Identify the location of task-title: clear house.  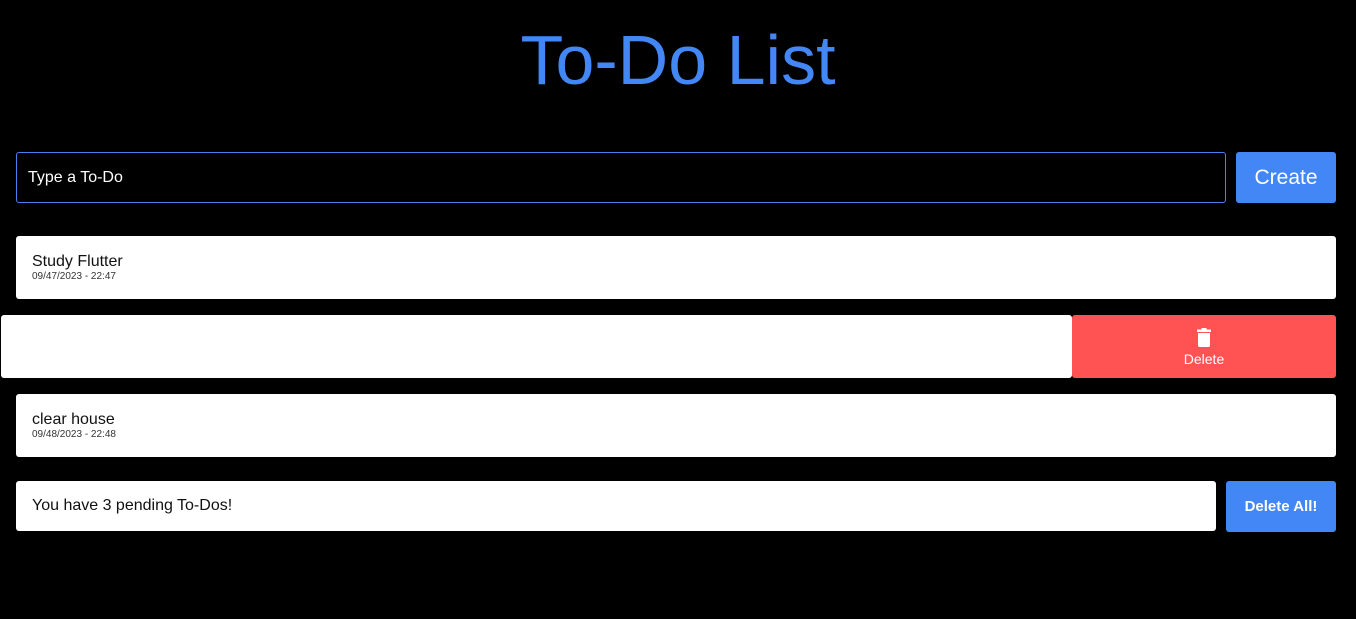
(73, 419).